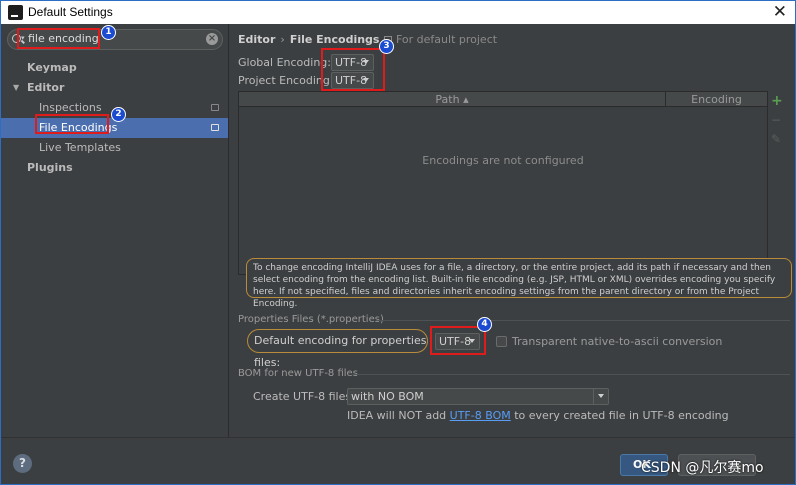  Describe the element at coordinates (777, 101) in the screenshot. I see `add-icon: +` at that location.